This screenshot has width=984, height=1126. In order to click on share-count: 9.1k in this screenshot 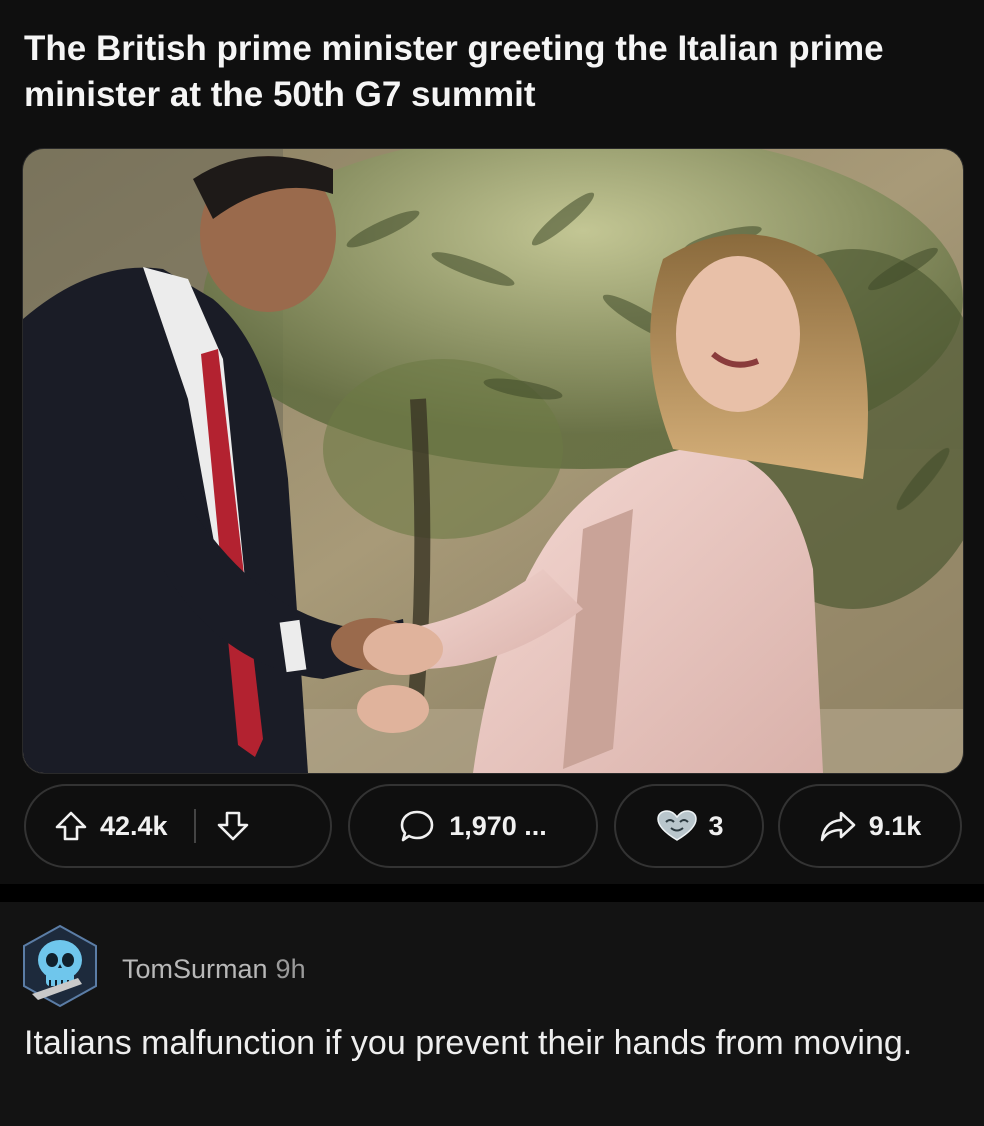, I will do `click(895, 825)`.